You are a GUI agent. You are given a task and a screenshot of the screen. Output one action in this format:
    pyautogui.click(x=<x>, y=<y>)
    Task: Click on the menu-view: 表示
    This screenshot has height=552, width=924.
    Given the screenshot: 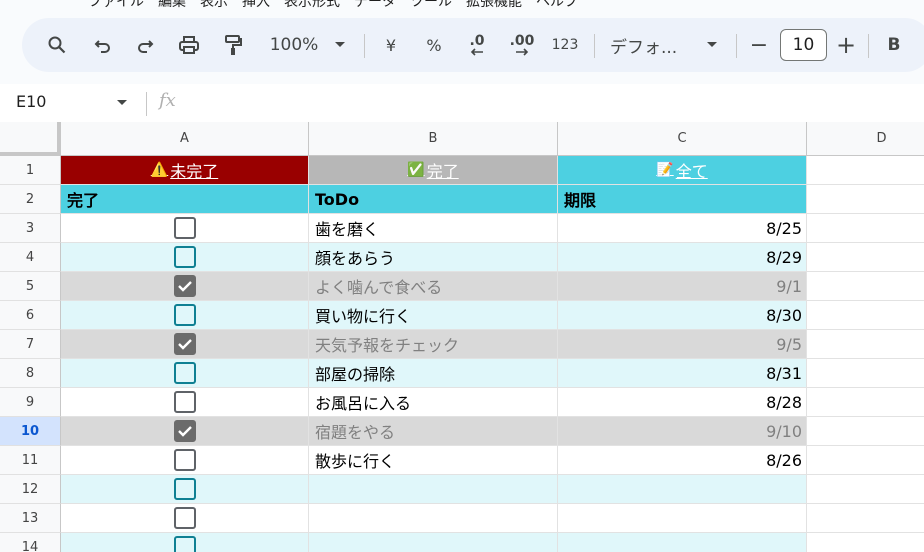 What is the action you would take?
    pyautogui.click(x=214, y=5)
    